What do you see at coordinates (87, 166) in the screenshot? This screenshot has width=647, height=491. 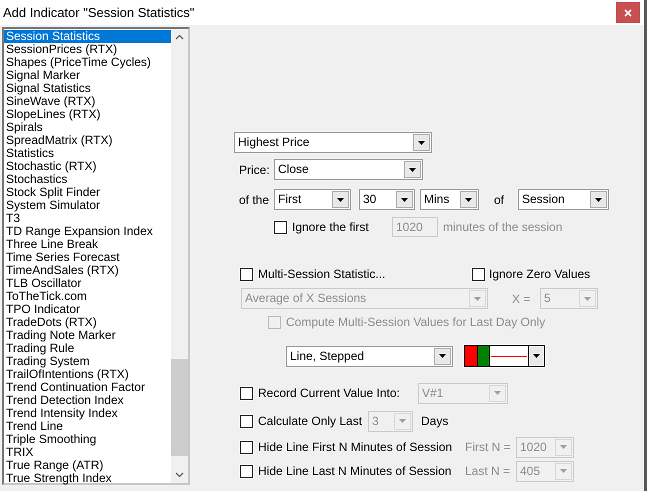 I see `list-item: Stochastic (RTX)` at bounding box center [87, 166].